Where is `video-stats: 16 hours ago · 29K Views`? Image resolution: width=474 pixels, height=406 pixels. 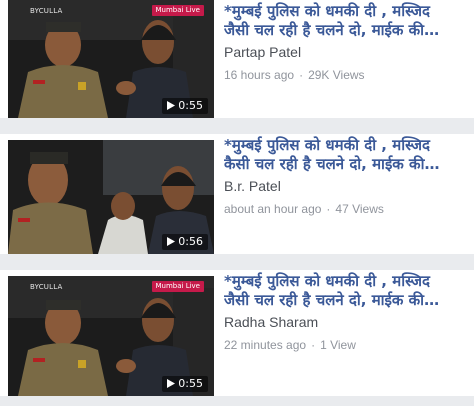
video-stats: 16 hours ago · 29K Views is located at coordinates (345, 75).